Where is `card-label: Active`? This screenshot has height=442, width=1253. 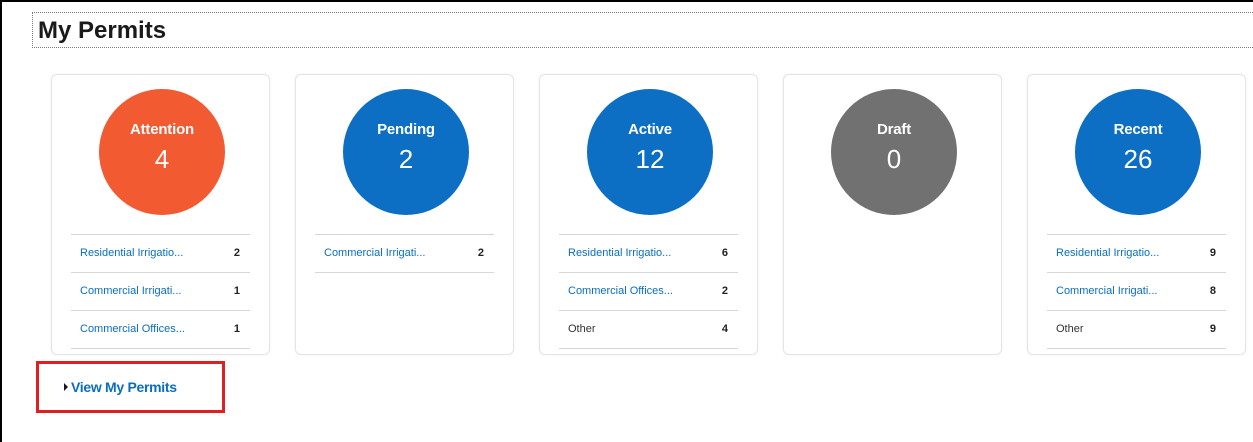
card-label: Active is located at coordinates (650, 129).